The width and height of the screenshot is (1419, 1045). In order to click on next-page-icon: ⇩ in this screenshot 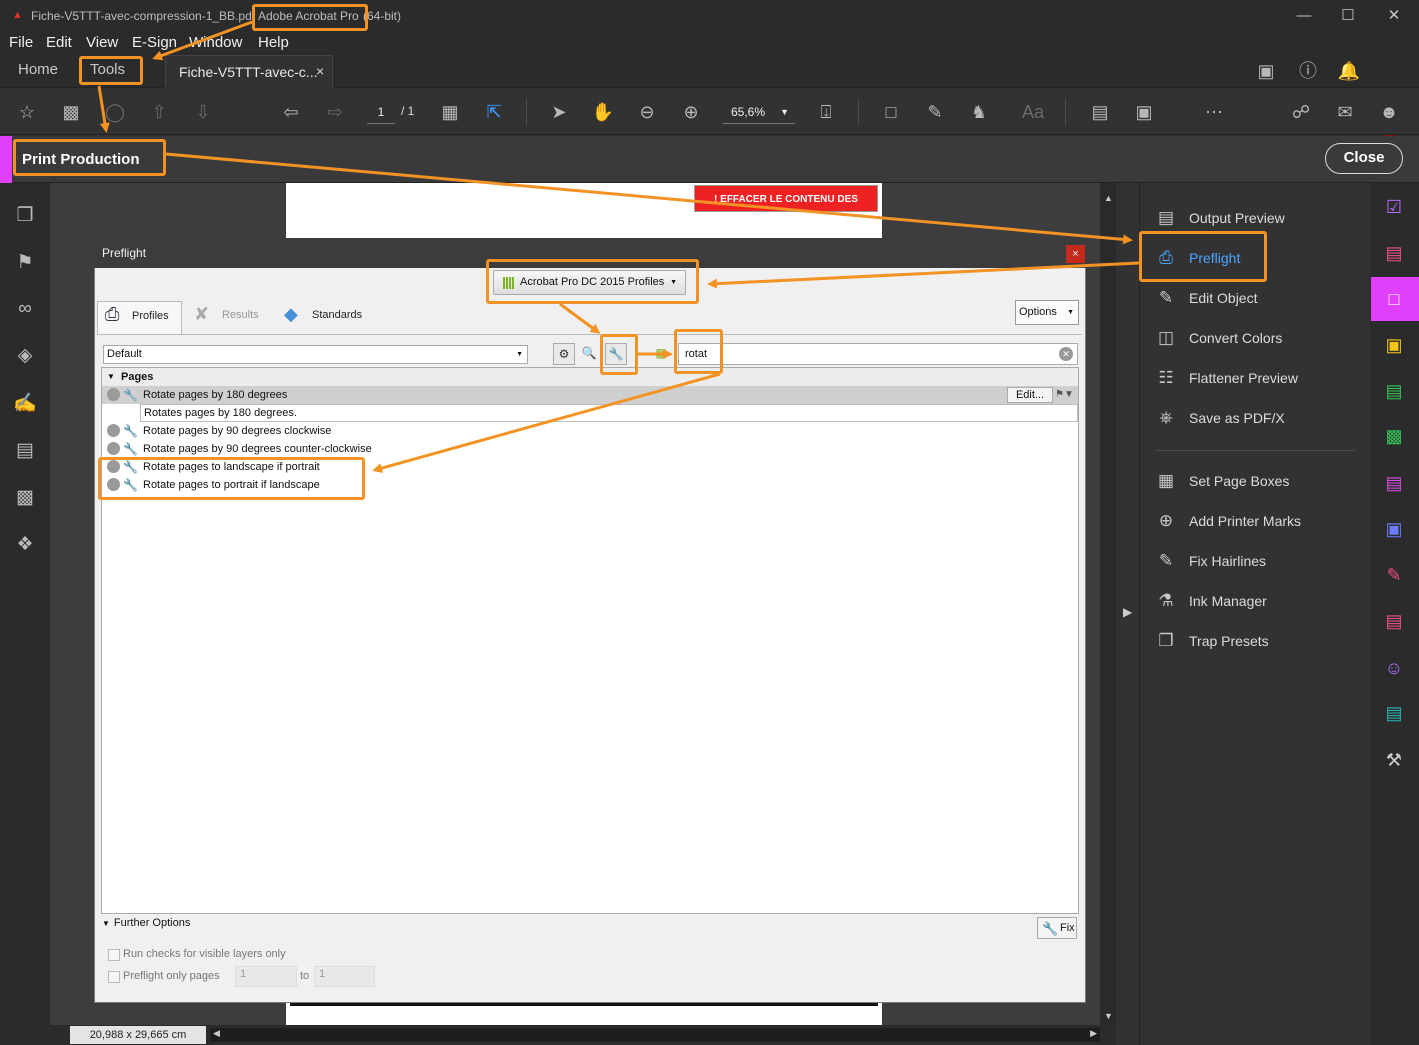, I will do `click(203, 112)`.